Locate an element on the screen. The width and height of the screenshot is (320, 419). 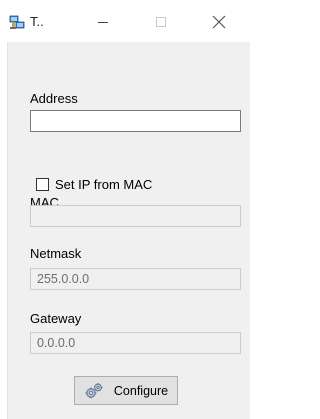
gears-icon is located at coordinates (94, 390).